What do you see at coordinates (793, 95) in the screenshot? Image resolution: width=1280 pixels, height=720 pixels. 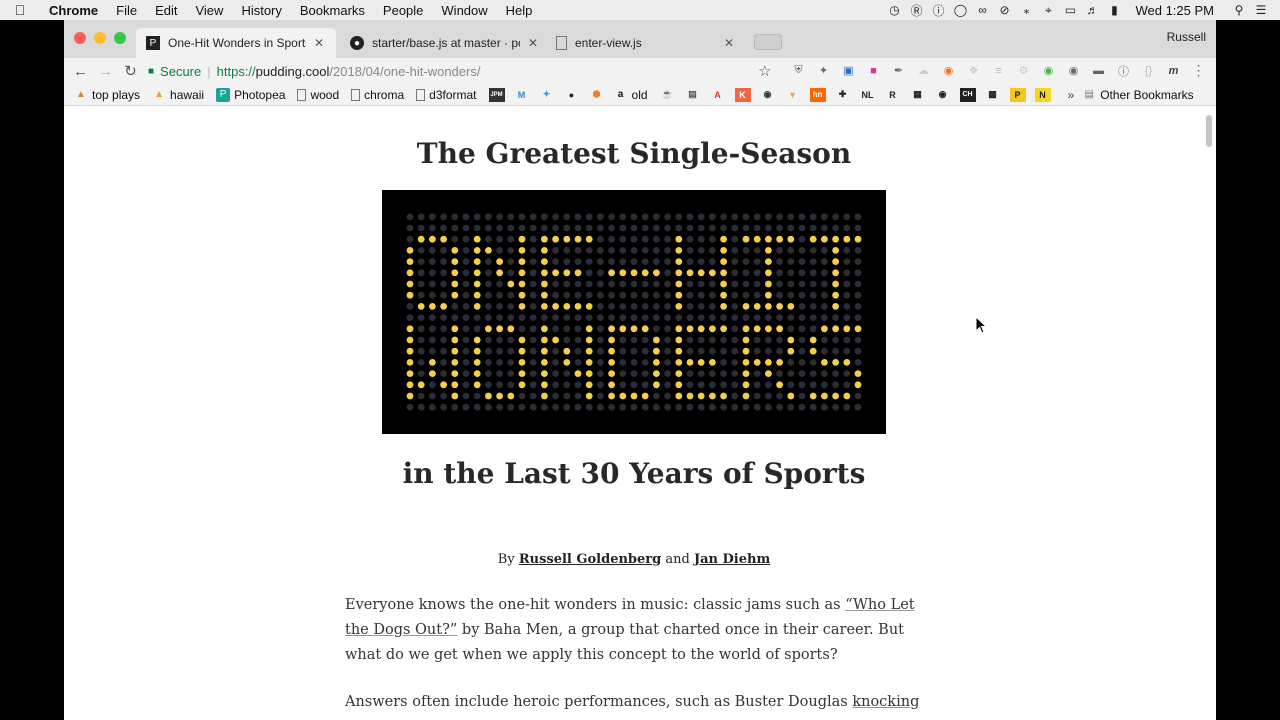 I see `bookmark-w-icon: ▼` at bounding box center [793, 95].